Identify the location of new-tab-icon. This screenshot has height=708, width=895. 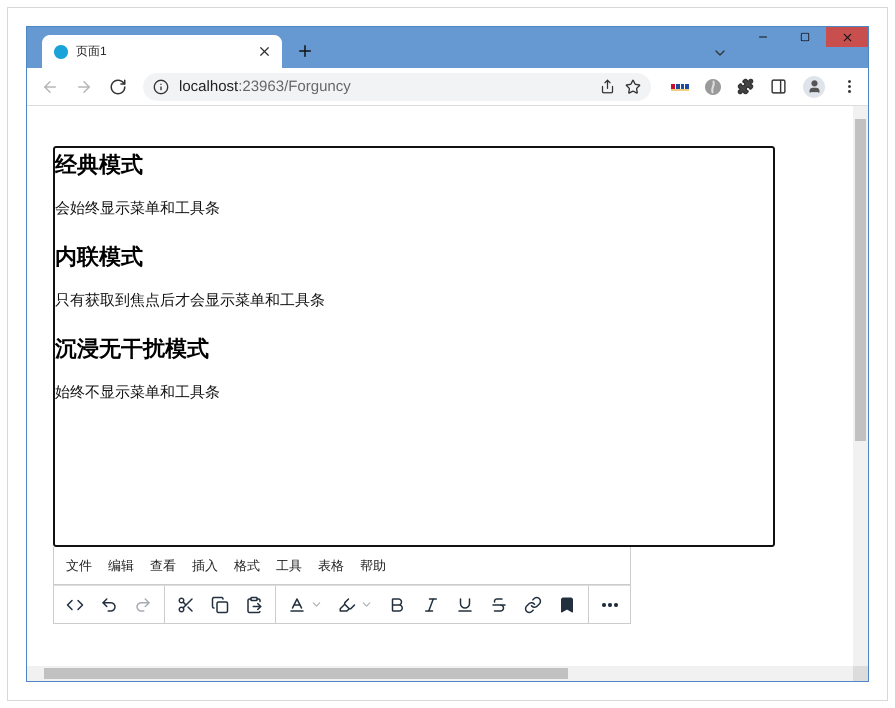
(305, 51).